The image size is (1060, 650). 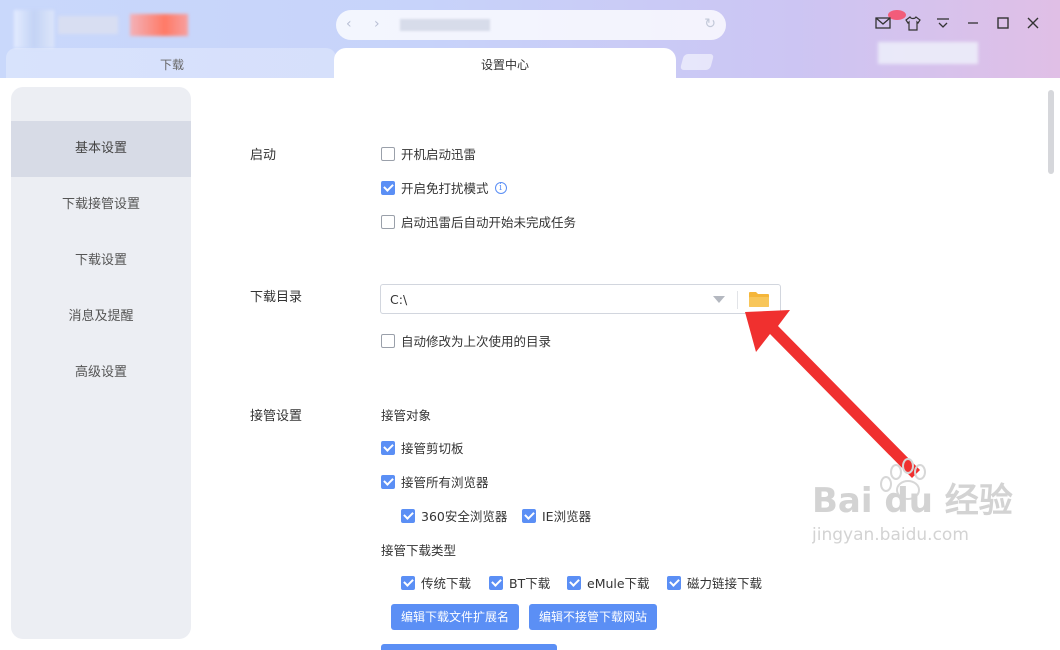 What do you see at coordinates (349, 24) in the screenshot?
I see `back-icon: ‹` at bounding box center [349, 24].